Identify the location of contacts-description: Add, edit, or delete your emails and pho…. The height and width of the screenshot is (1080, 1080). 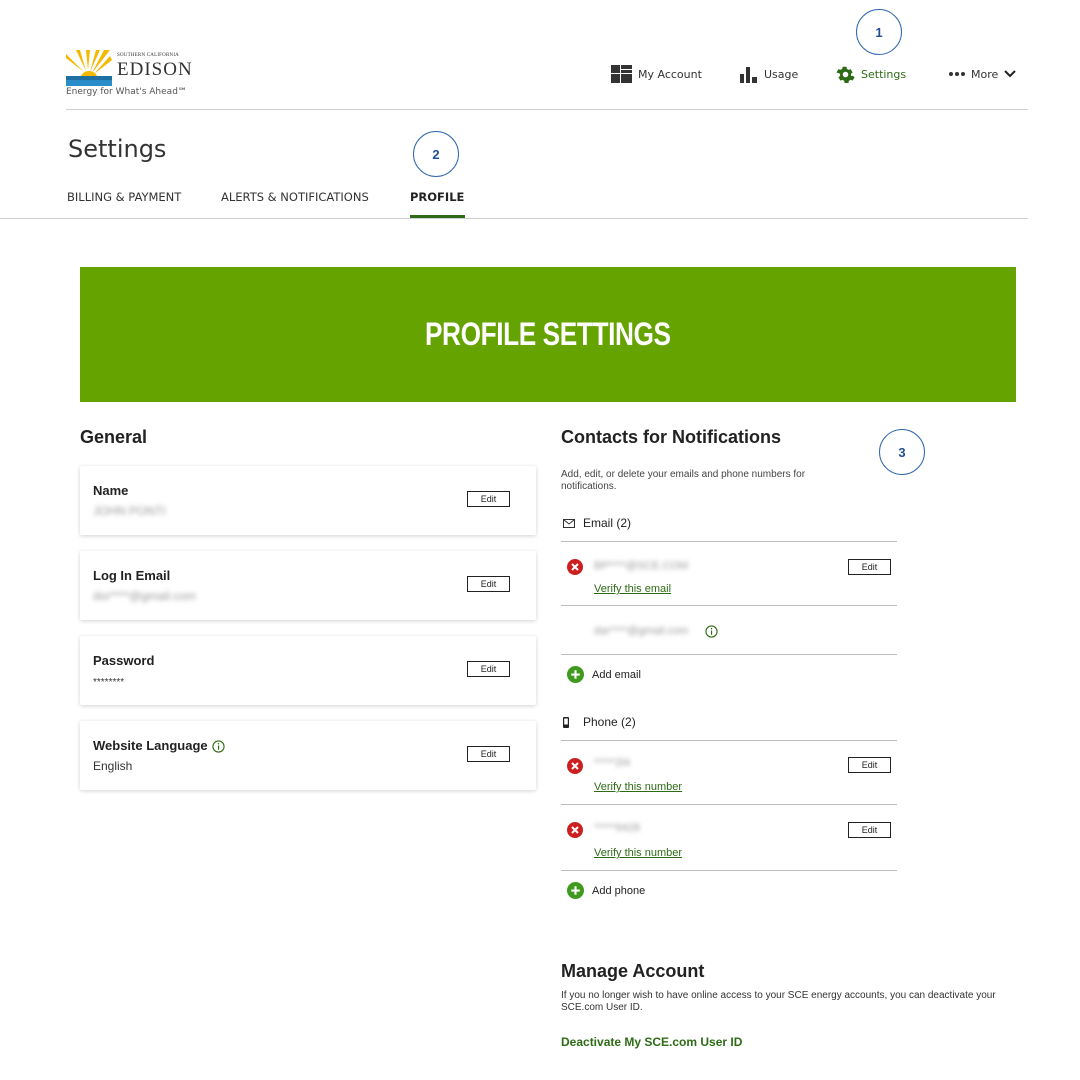
(683, 480).